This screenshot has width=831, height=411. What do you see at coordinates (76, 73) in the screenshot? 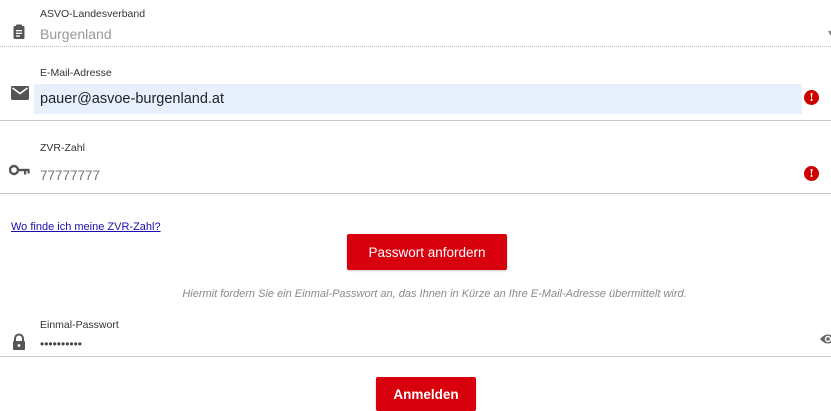
I see `email-label: E-Mail-Adresse` at bounding box center [76, 73].